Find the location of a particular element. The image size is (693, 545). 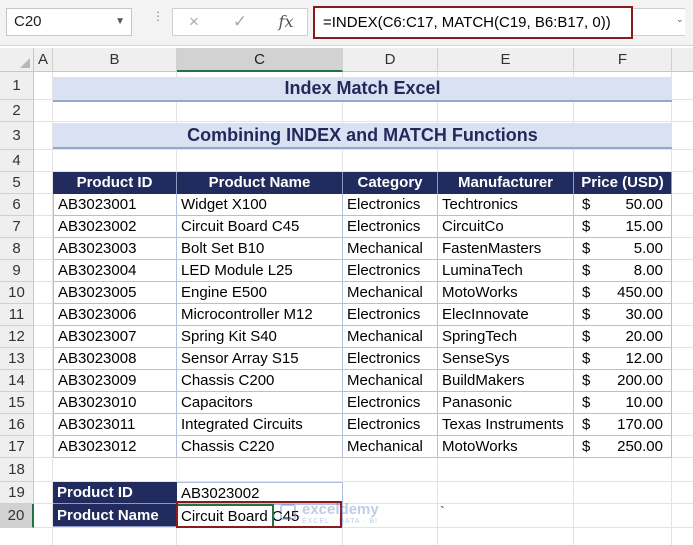

insert-function-icon: fx is located at coordinates (286, 22).